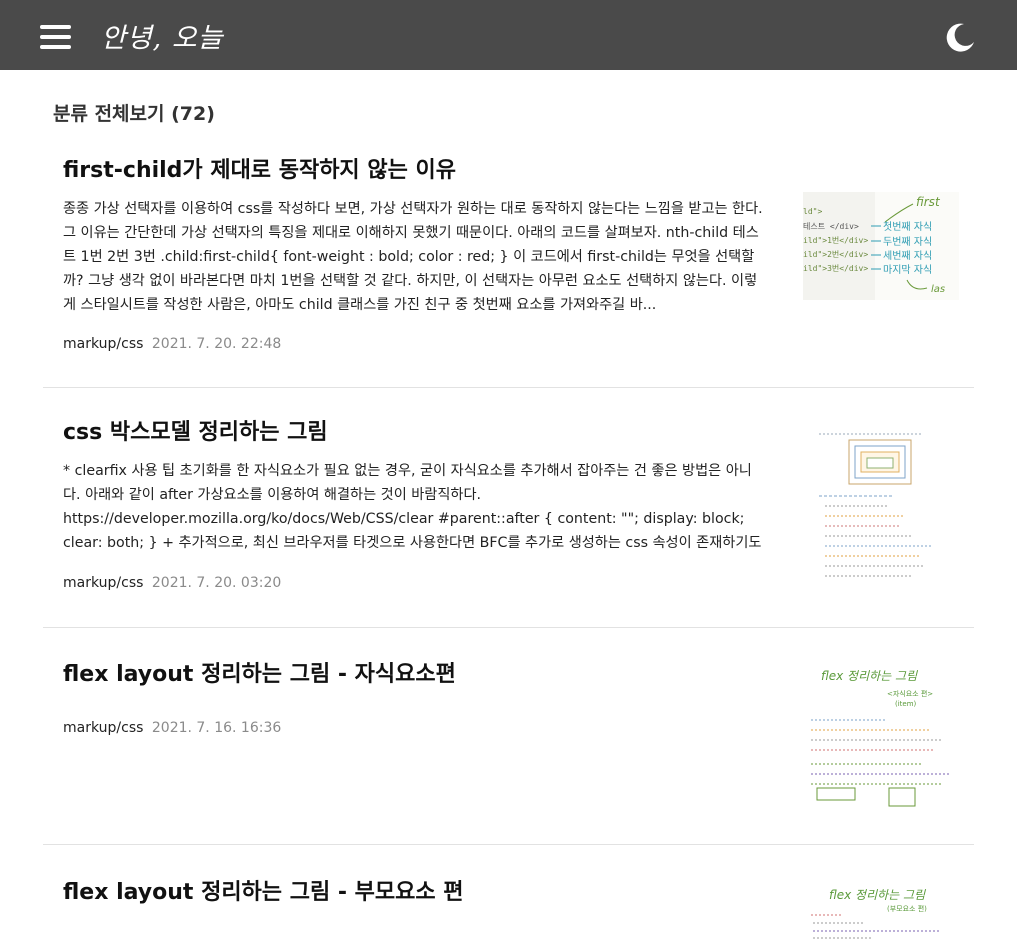 The height and width of the screenshot is (941, 1017). What do you see at coordinates (906, 704) in the screenshot?
I see `svg-text: (item)` at bounding box center [906, 704].